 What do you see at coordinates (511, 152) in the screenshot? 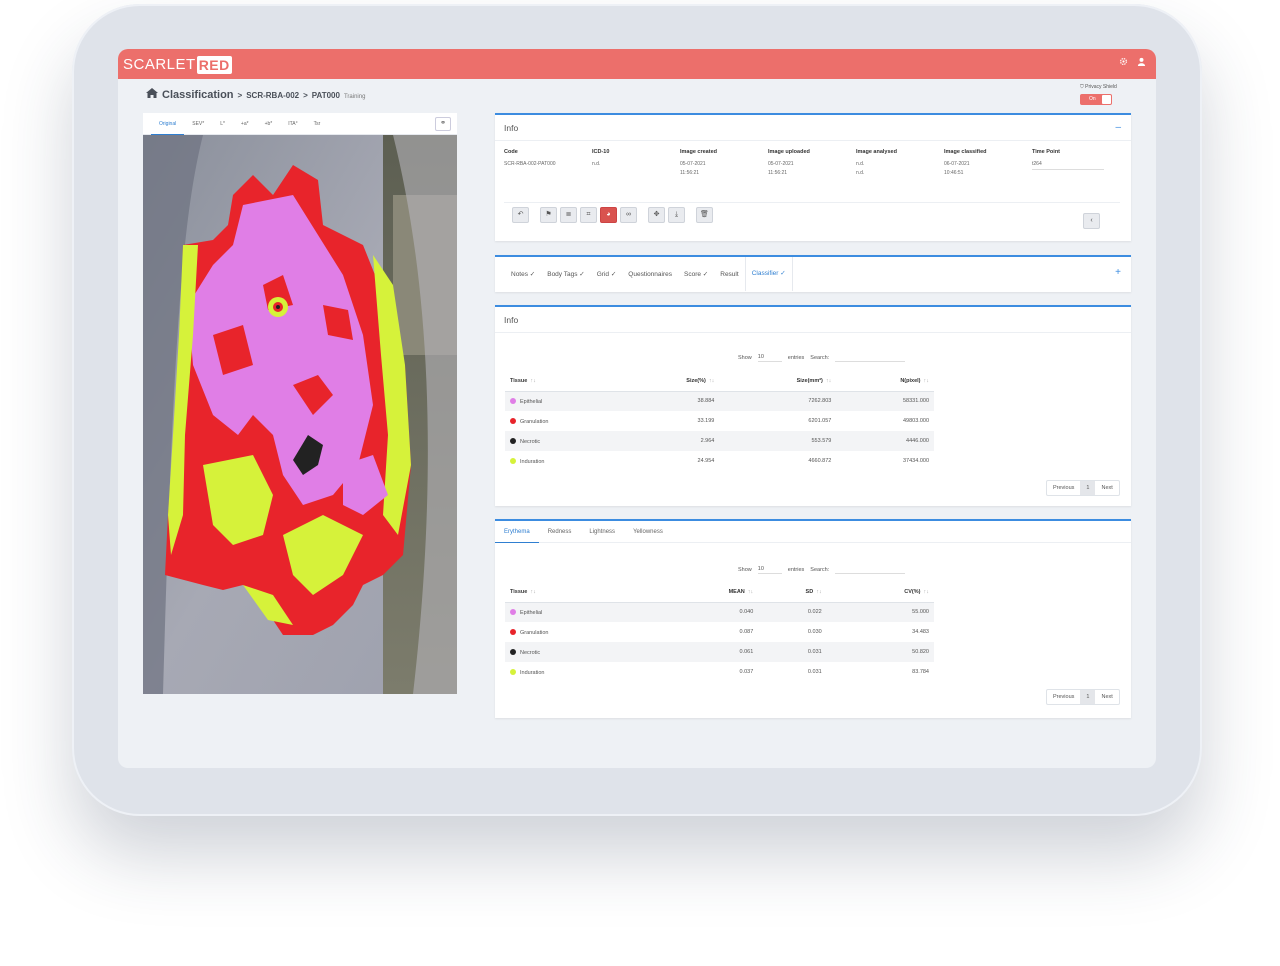
I see `info-label: Code` at bounding box center [511, 152].